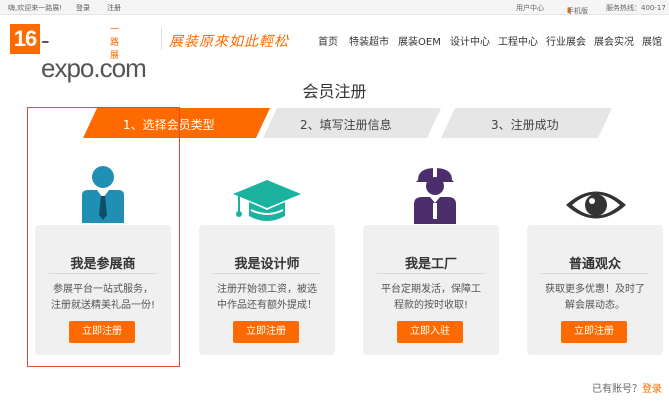  I want to click on card-desc-line-1: 参展平台一站式服务，, so click(103, 289).